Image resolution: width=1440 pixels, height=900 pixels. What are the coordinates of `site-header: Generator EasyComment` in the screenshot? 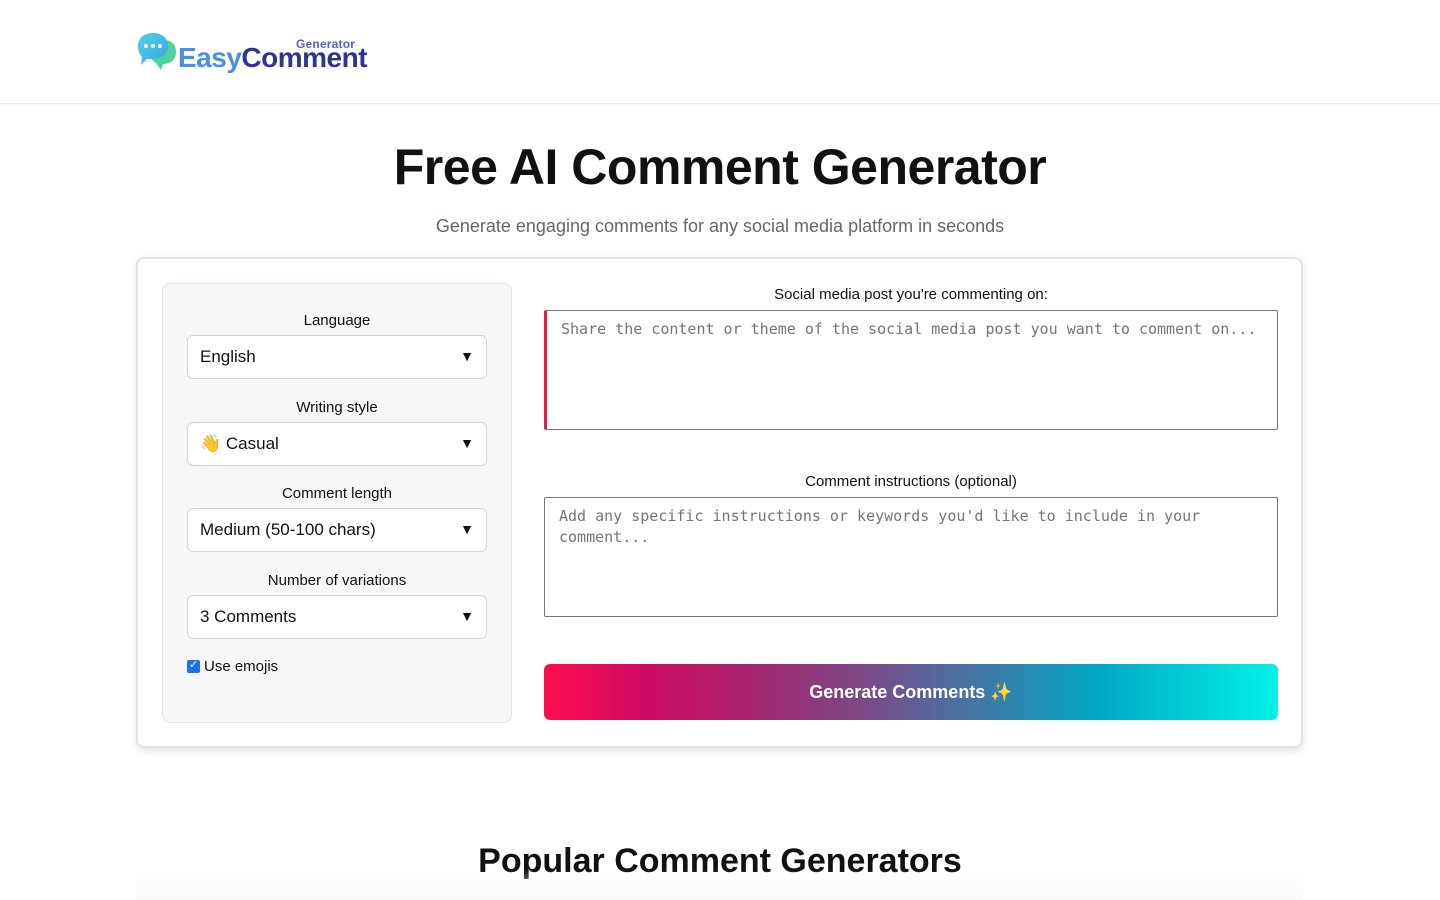 It's located at (720, 52).